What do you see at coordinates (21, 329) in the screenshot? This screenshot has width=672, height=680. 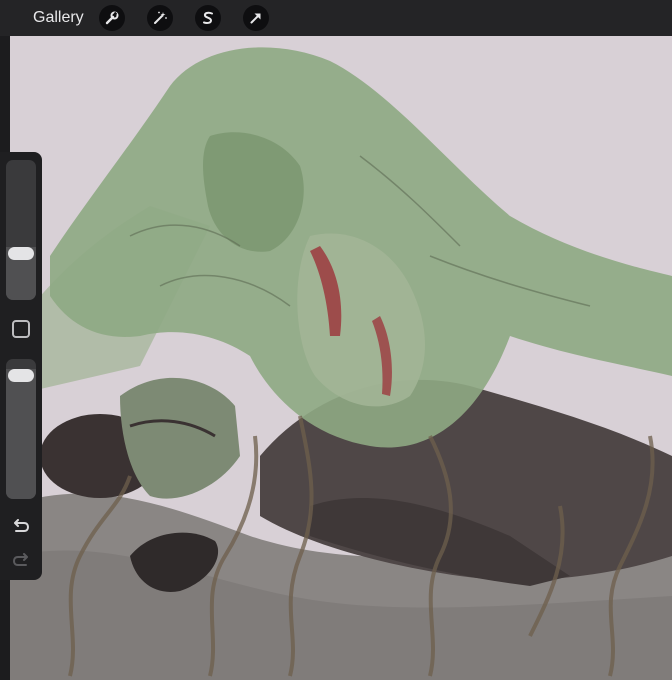 I see `modify-square-icon` at bounding box center [21, 329].